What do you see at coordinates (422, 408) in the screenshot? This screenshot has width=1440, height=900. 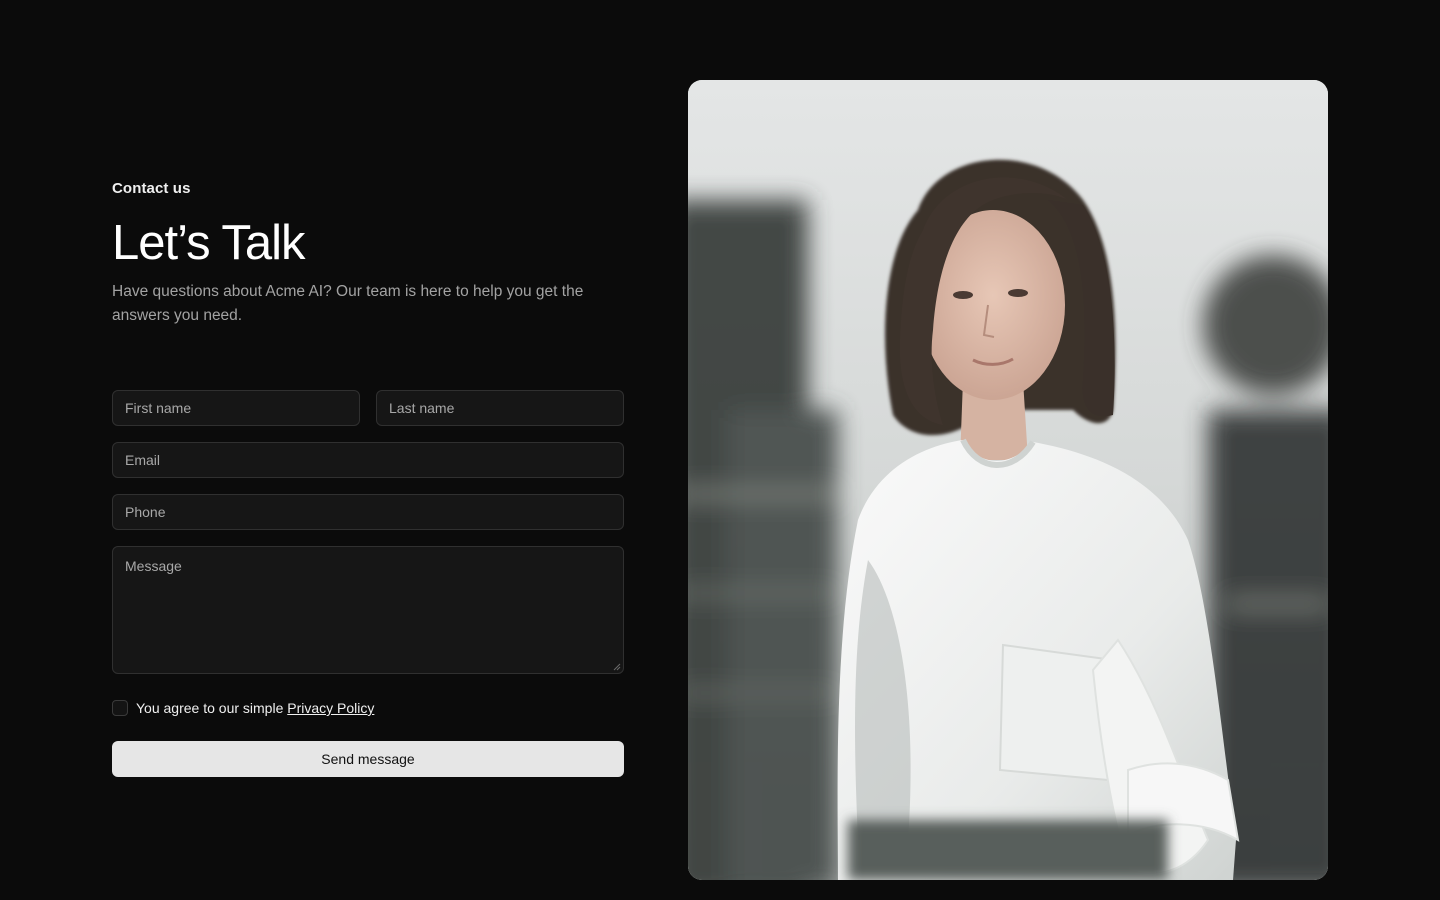 I see `last-name-placeholder: Last name` at bounding box center [422, 408].